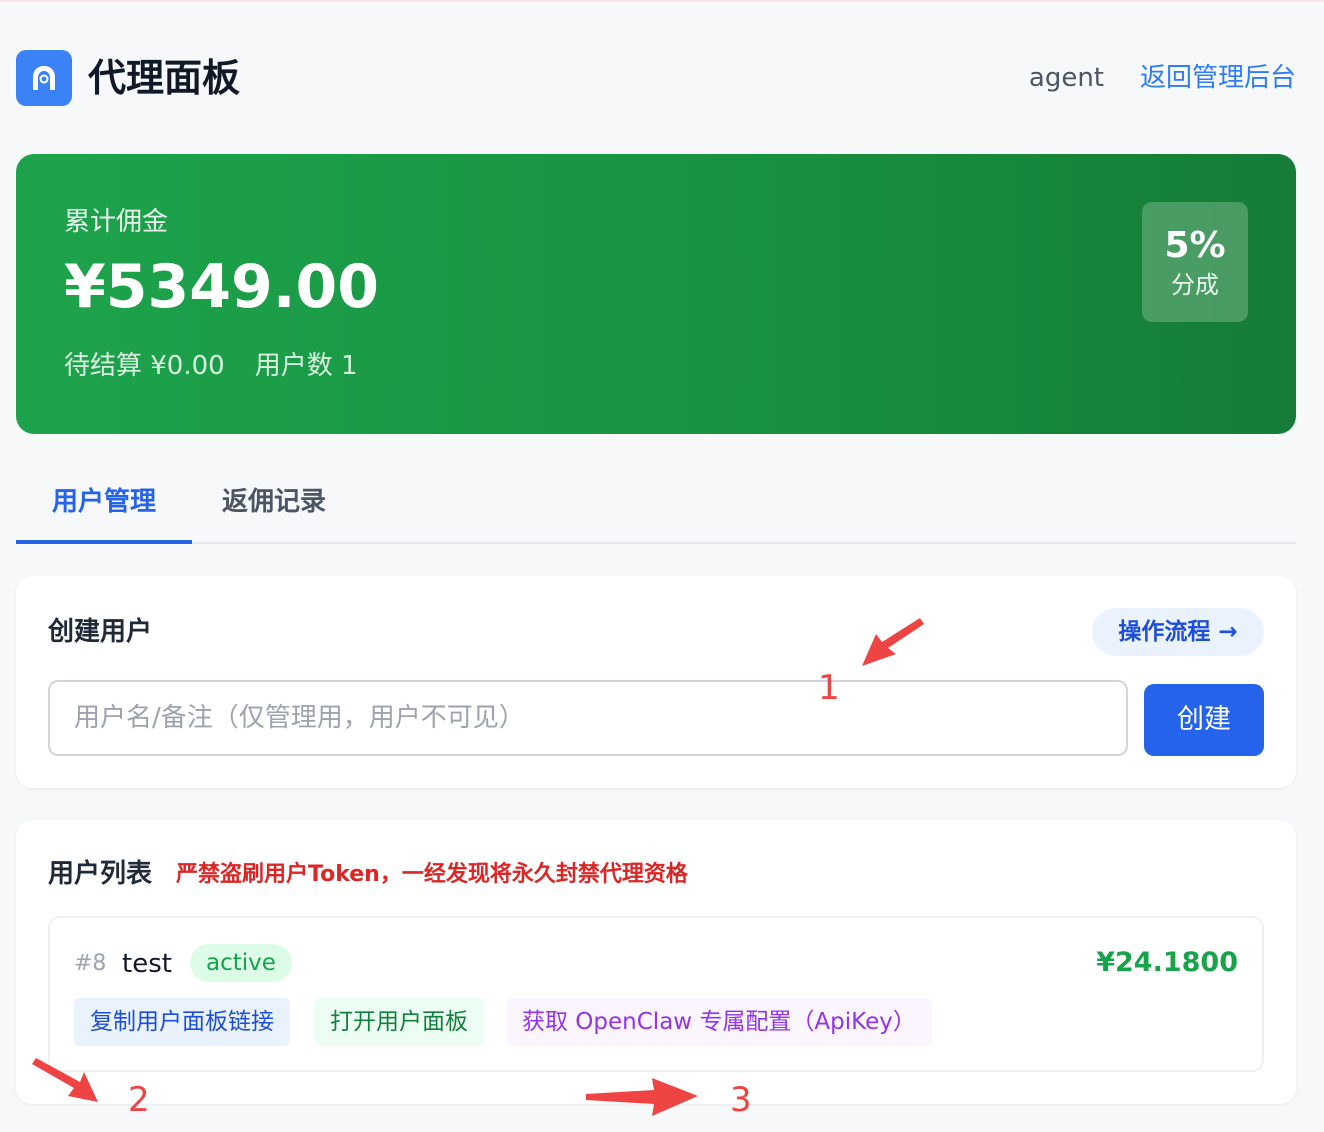  I want to click on token-abuse-warning: 严禁盗刷用户Token，一经发现将永久封禁代理资格, so click(432, 874).